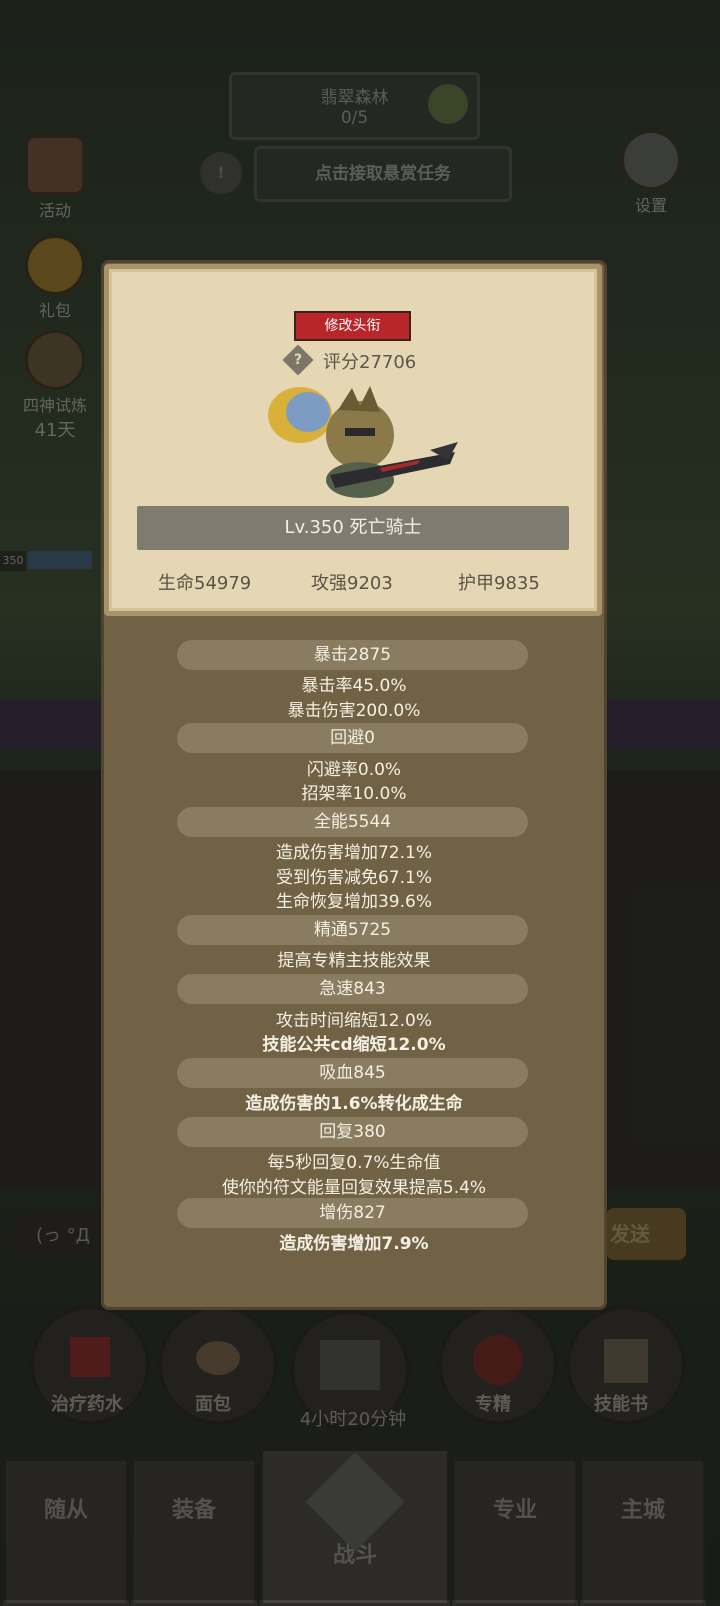  What do you see at coordinates (353, 853) in the screenshot?
I see `stat-line: 造成伤害增加72.1%` at bounding box center [353, 853].